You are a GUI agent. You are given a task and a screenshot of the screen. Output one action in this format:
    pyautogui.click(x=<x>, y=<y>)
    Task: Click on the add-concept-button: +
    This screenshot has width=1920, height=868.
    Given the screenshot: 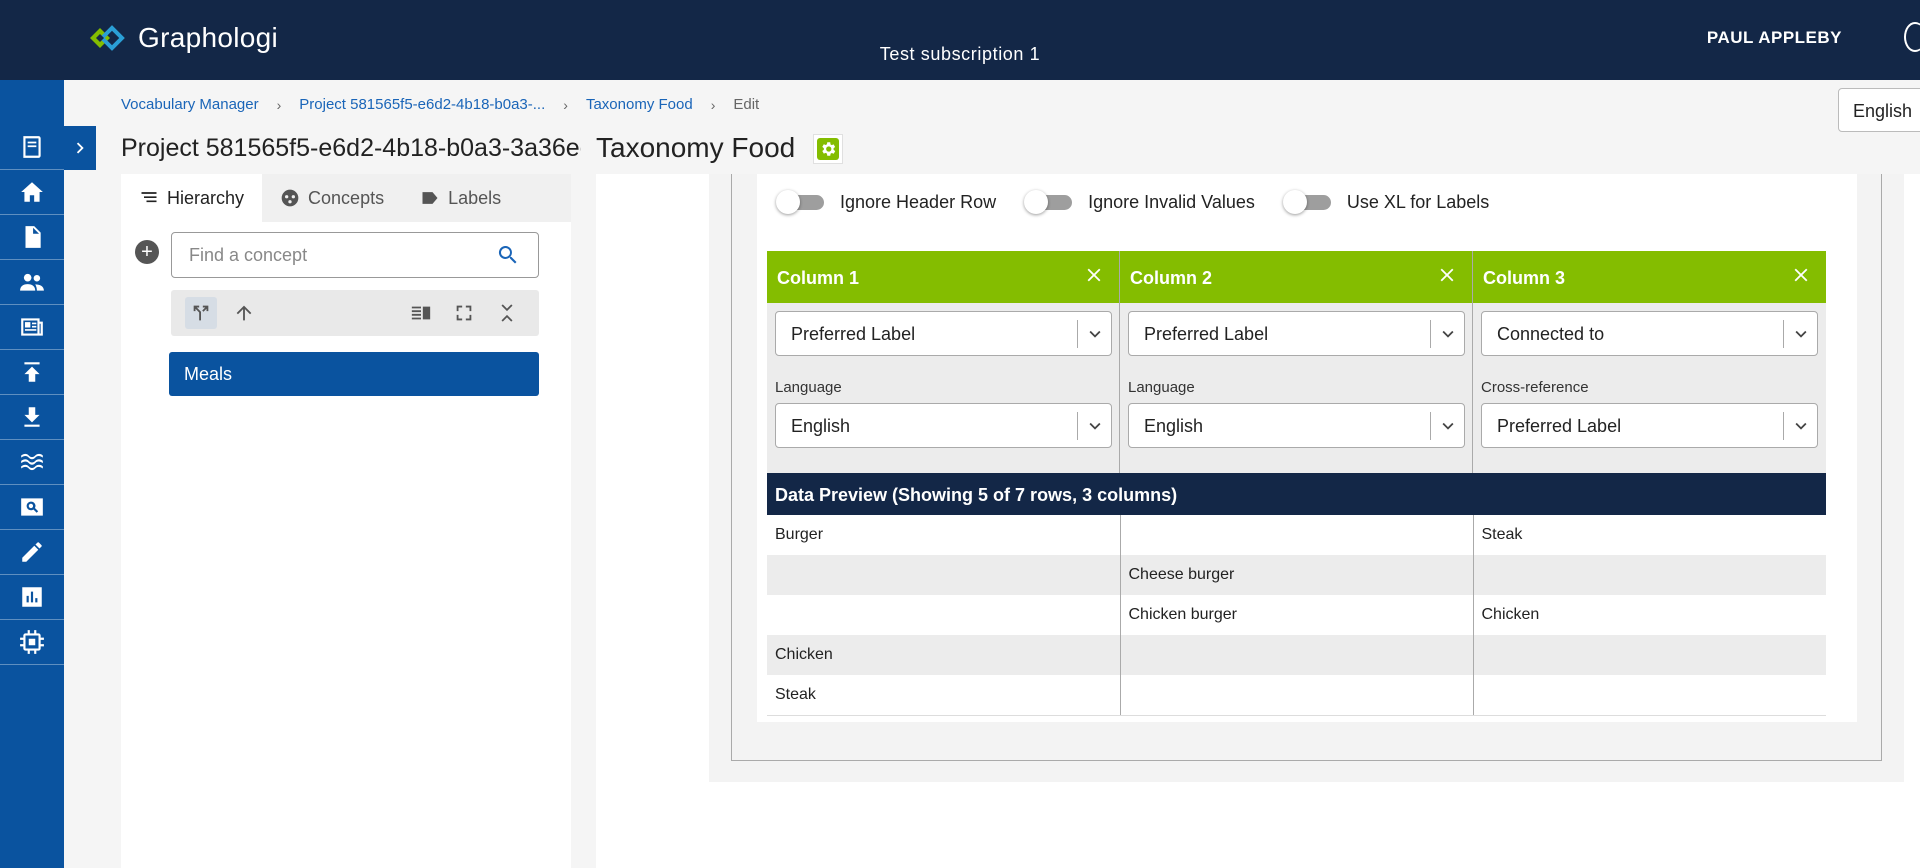 What is the action you would take?
    pyautogui.click(x=147, y=252)
    